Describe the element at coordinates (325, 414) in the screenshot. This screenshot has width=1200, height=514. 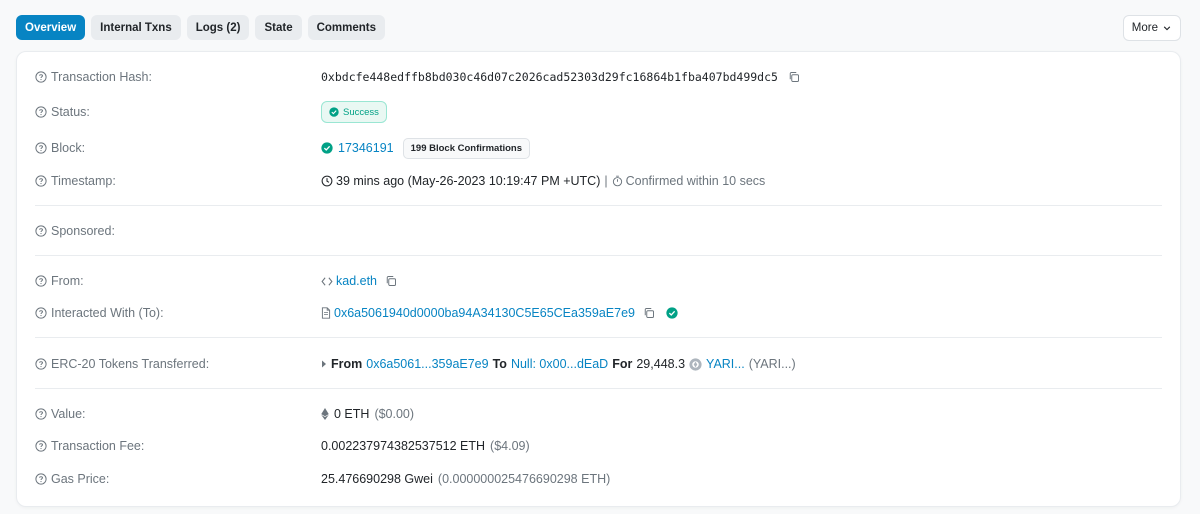
I see `ethereum-icon` at that location.